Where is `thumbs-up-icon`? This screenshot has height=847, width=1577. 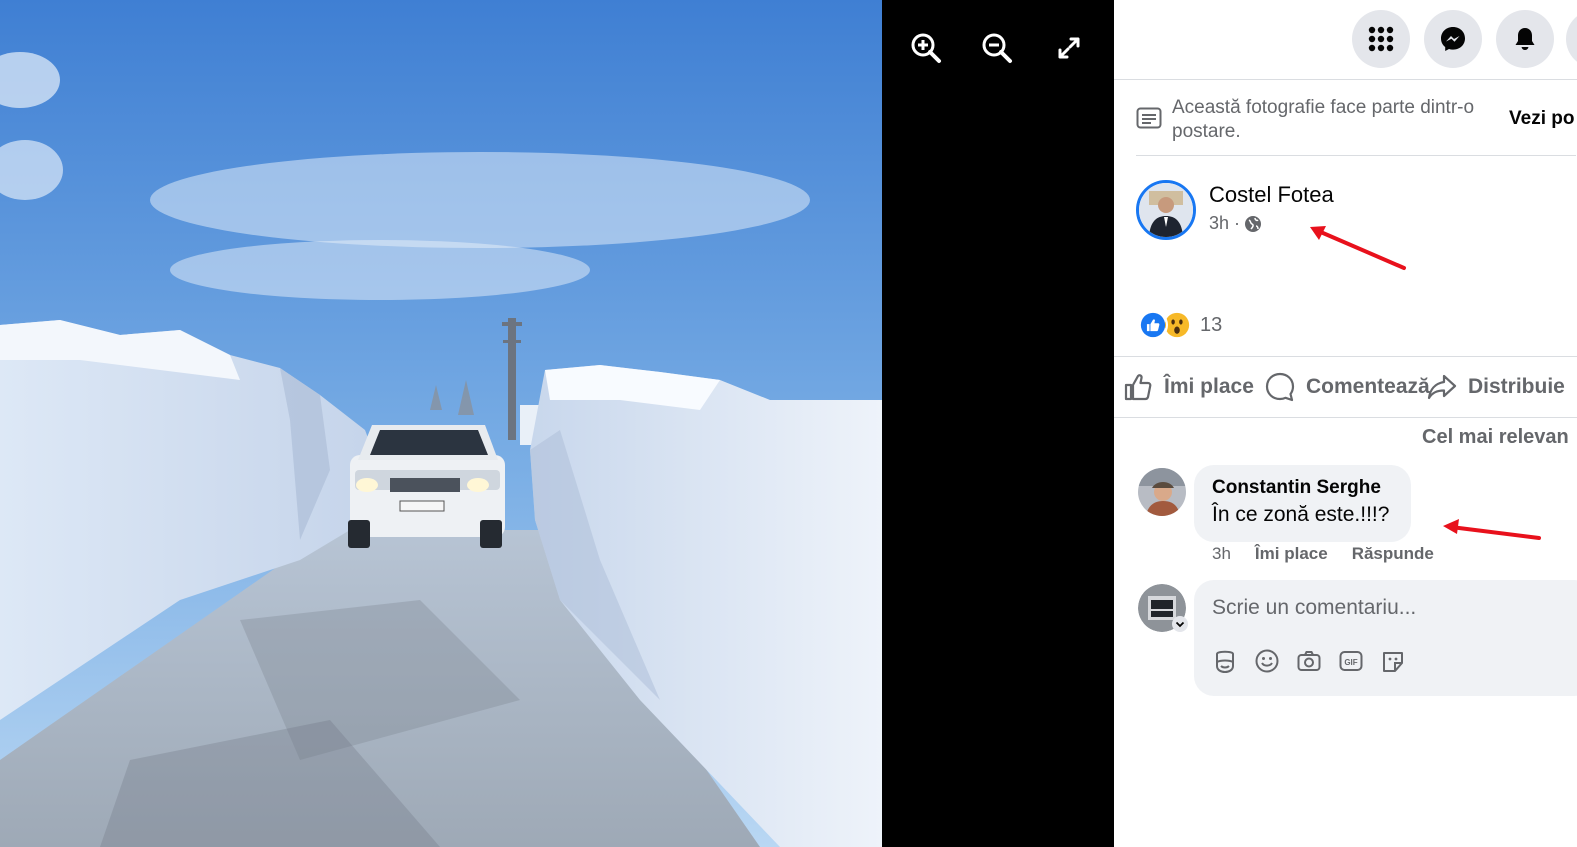
thumbs-up-icon is located at coordinates (1138, 387).